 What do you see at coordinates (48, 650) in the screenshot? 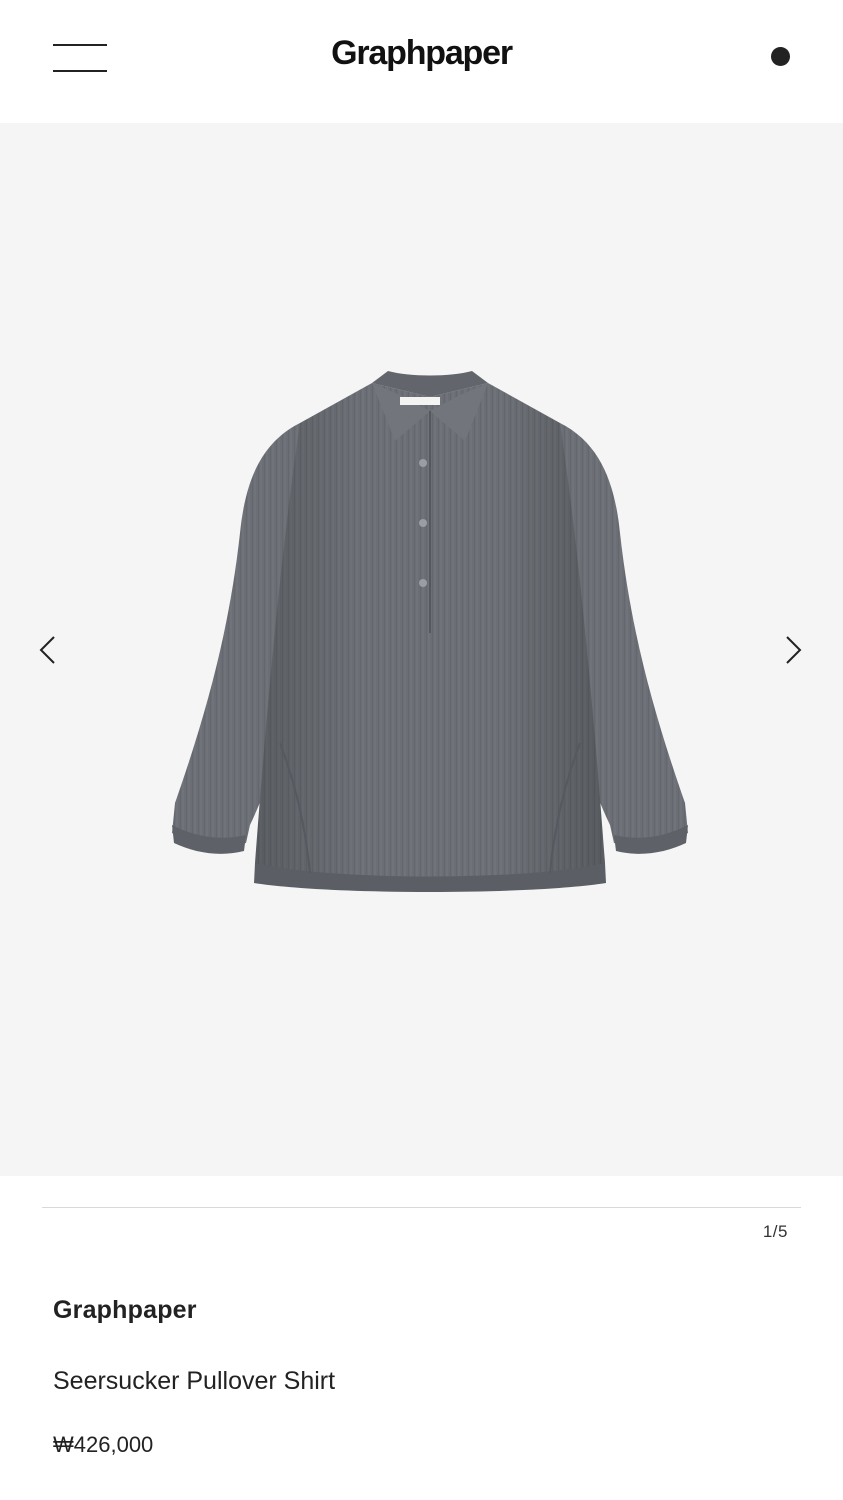
I see `chevron-left-icon` at bounding box center [48, 650].